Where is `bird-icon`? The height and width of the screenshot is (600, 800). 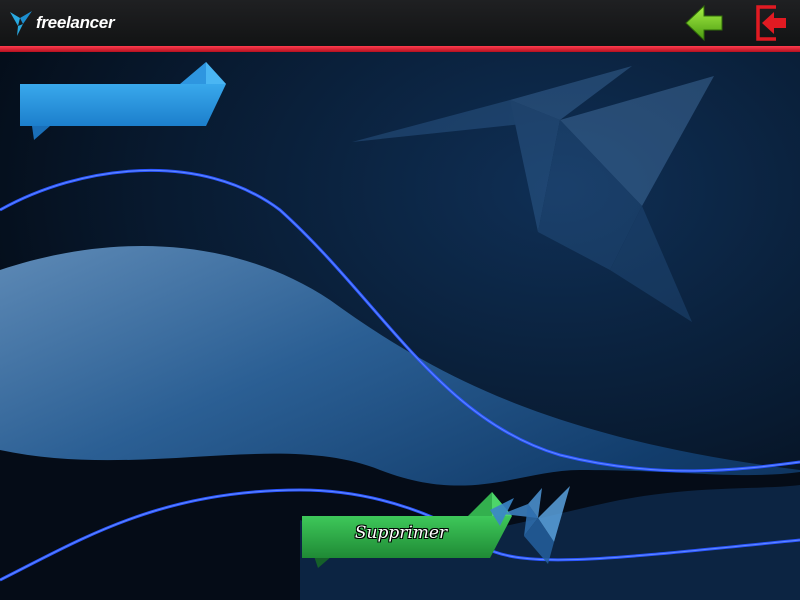
bird-icon is located at coordinates (21, 23).